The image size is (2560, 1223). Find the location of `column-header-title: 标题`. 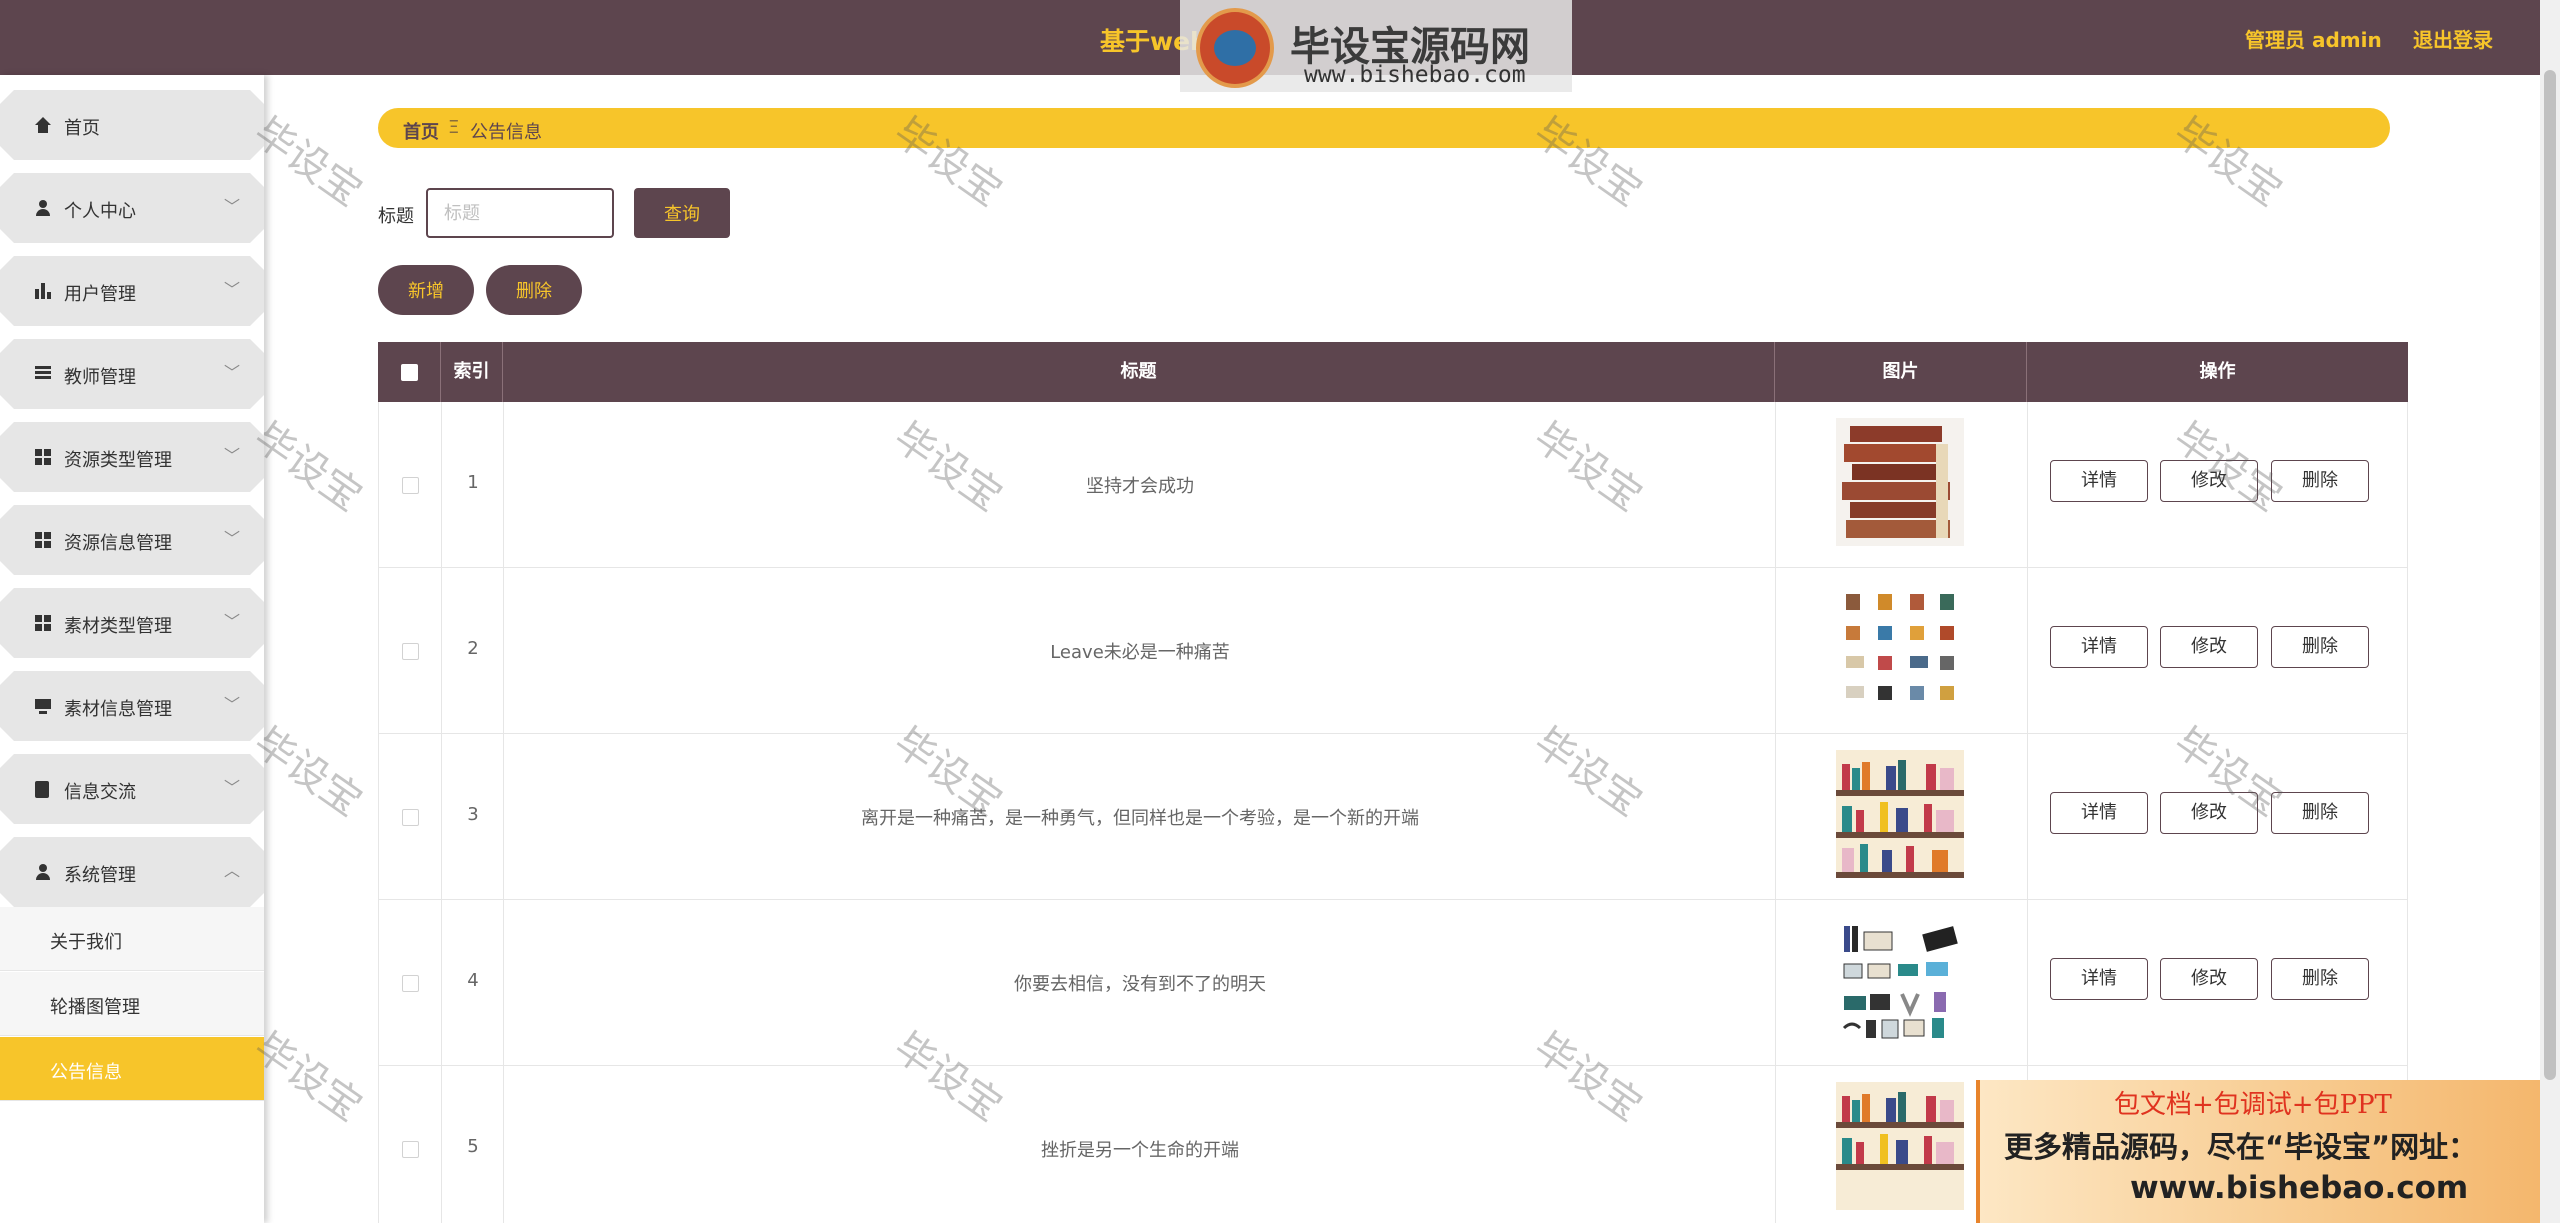

column-header-title: 标题 is located at coordinates (1139, 372).